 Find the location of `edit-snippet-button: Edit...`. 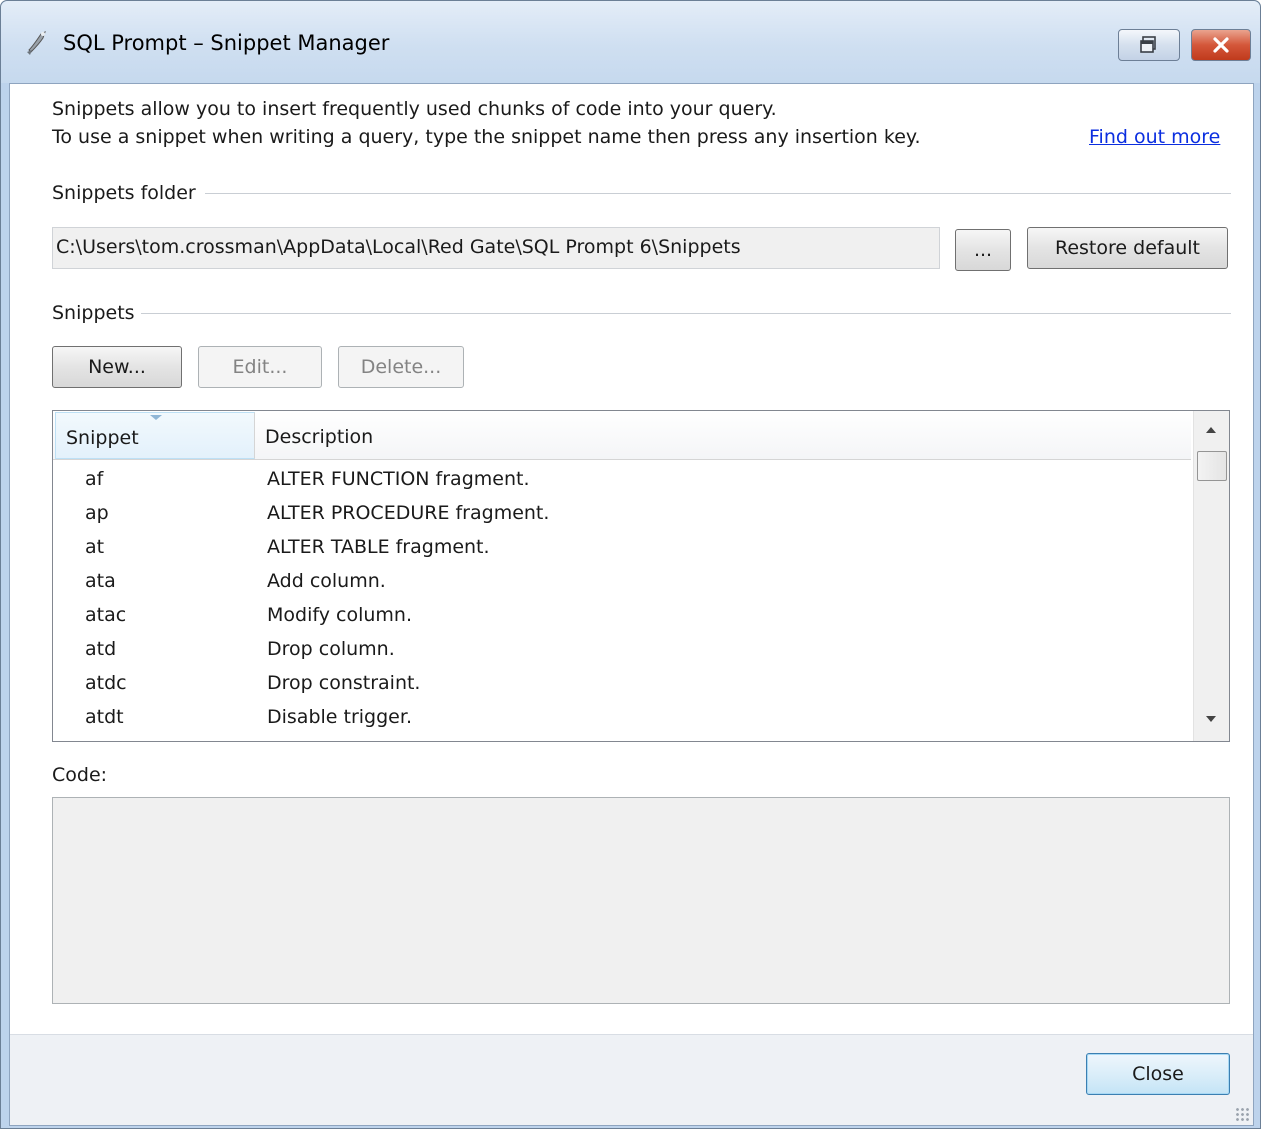

edit-snippet-button: Edit... is located at coordinates (260, 367).